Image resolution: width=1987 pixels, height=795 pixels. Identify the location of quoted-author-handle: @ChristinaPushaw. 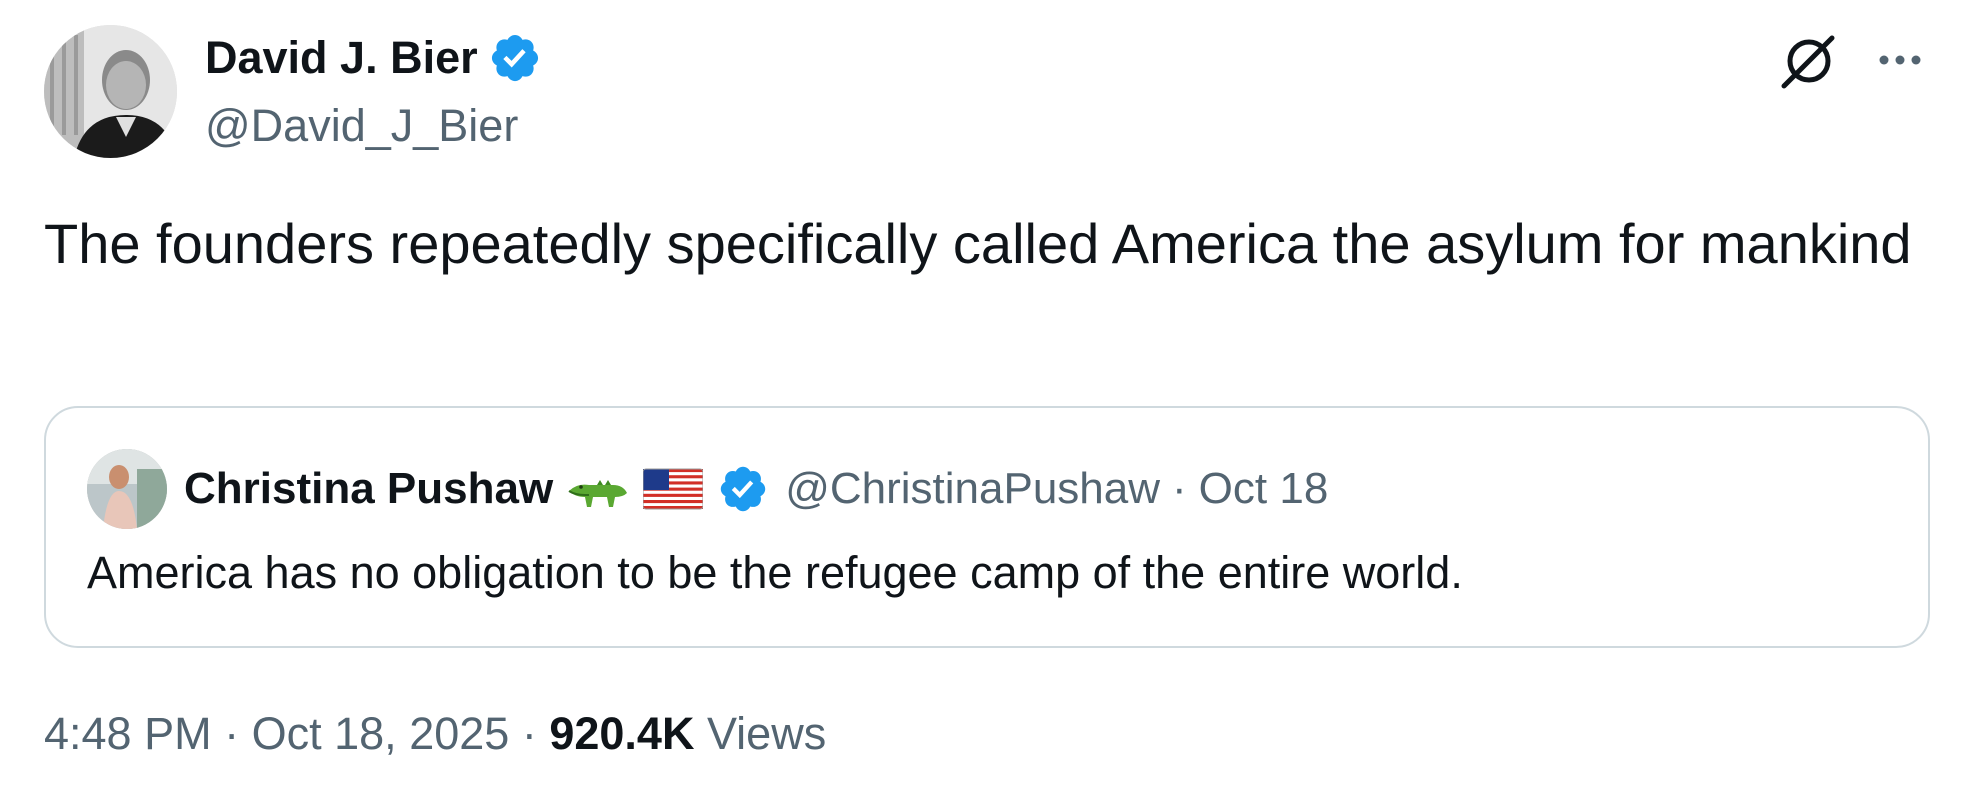
(972, 489).